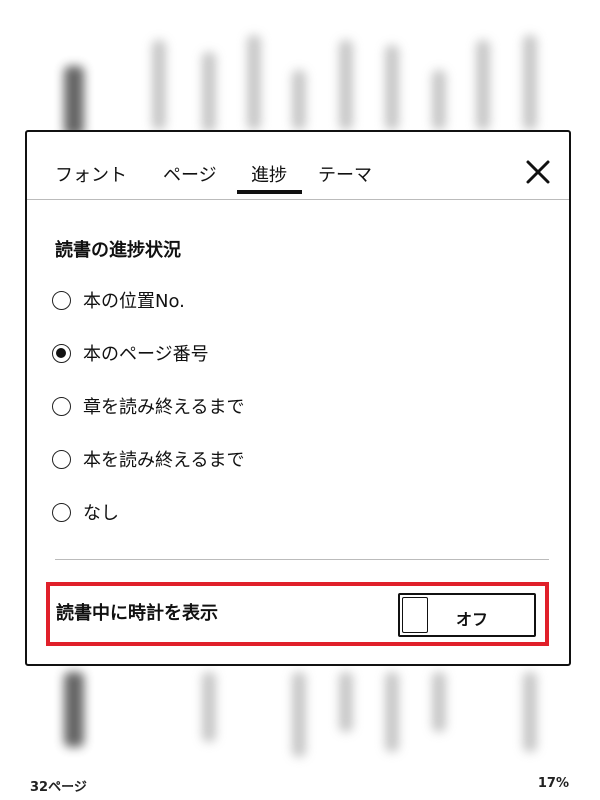 This screenshot has width=600, height=800. Describe the element at coordinates (101, 513) in the screenshot. I see `option-label: なし` at that location.